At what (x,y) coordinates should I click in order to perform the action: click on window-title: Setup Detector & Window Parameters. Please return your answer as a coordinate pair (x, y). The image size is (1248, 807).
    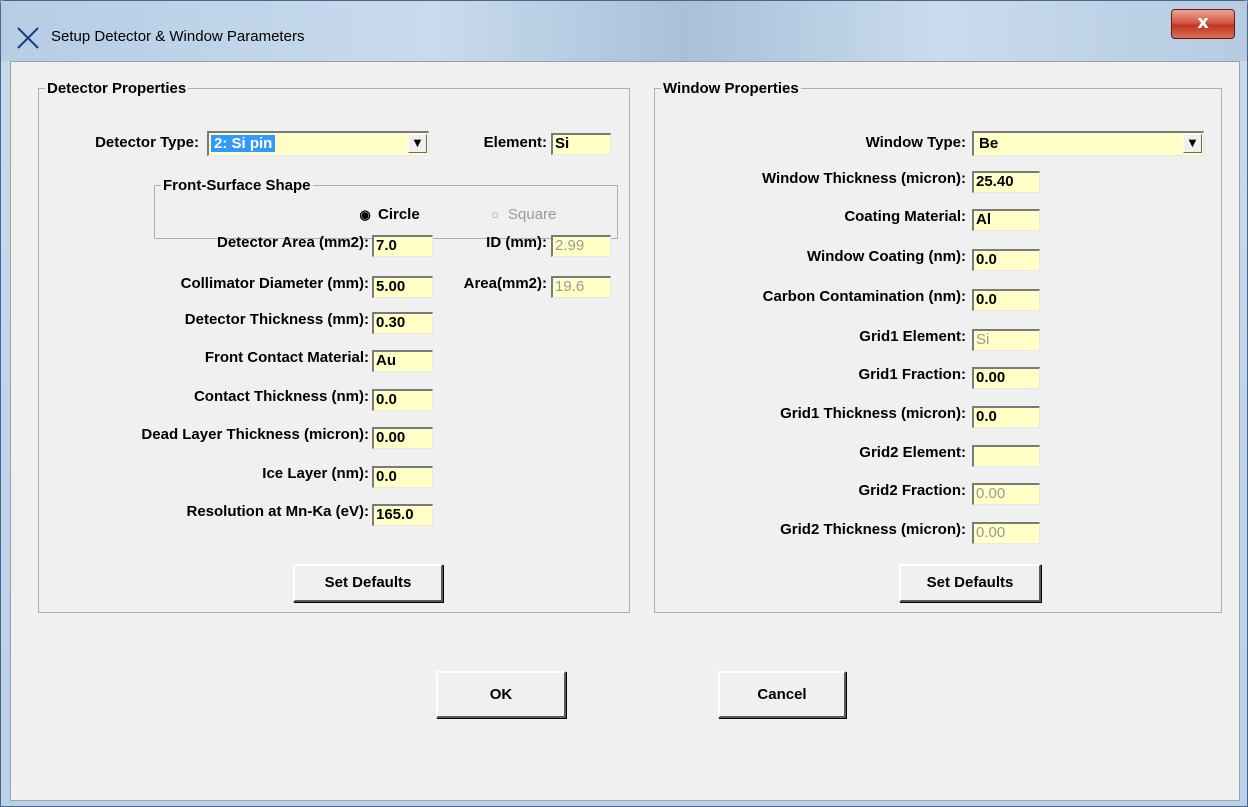
    Looking at the image, I should click on (178, 36).